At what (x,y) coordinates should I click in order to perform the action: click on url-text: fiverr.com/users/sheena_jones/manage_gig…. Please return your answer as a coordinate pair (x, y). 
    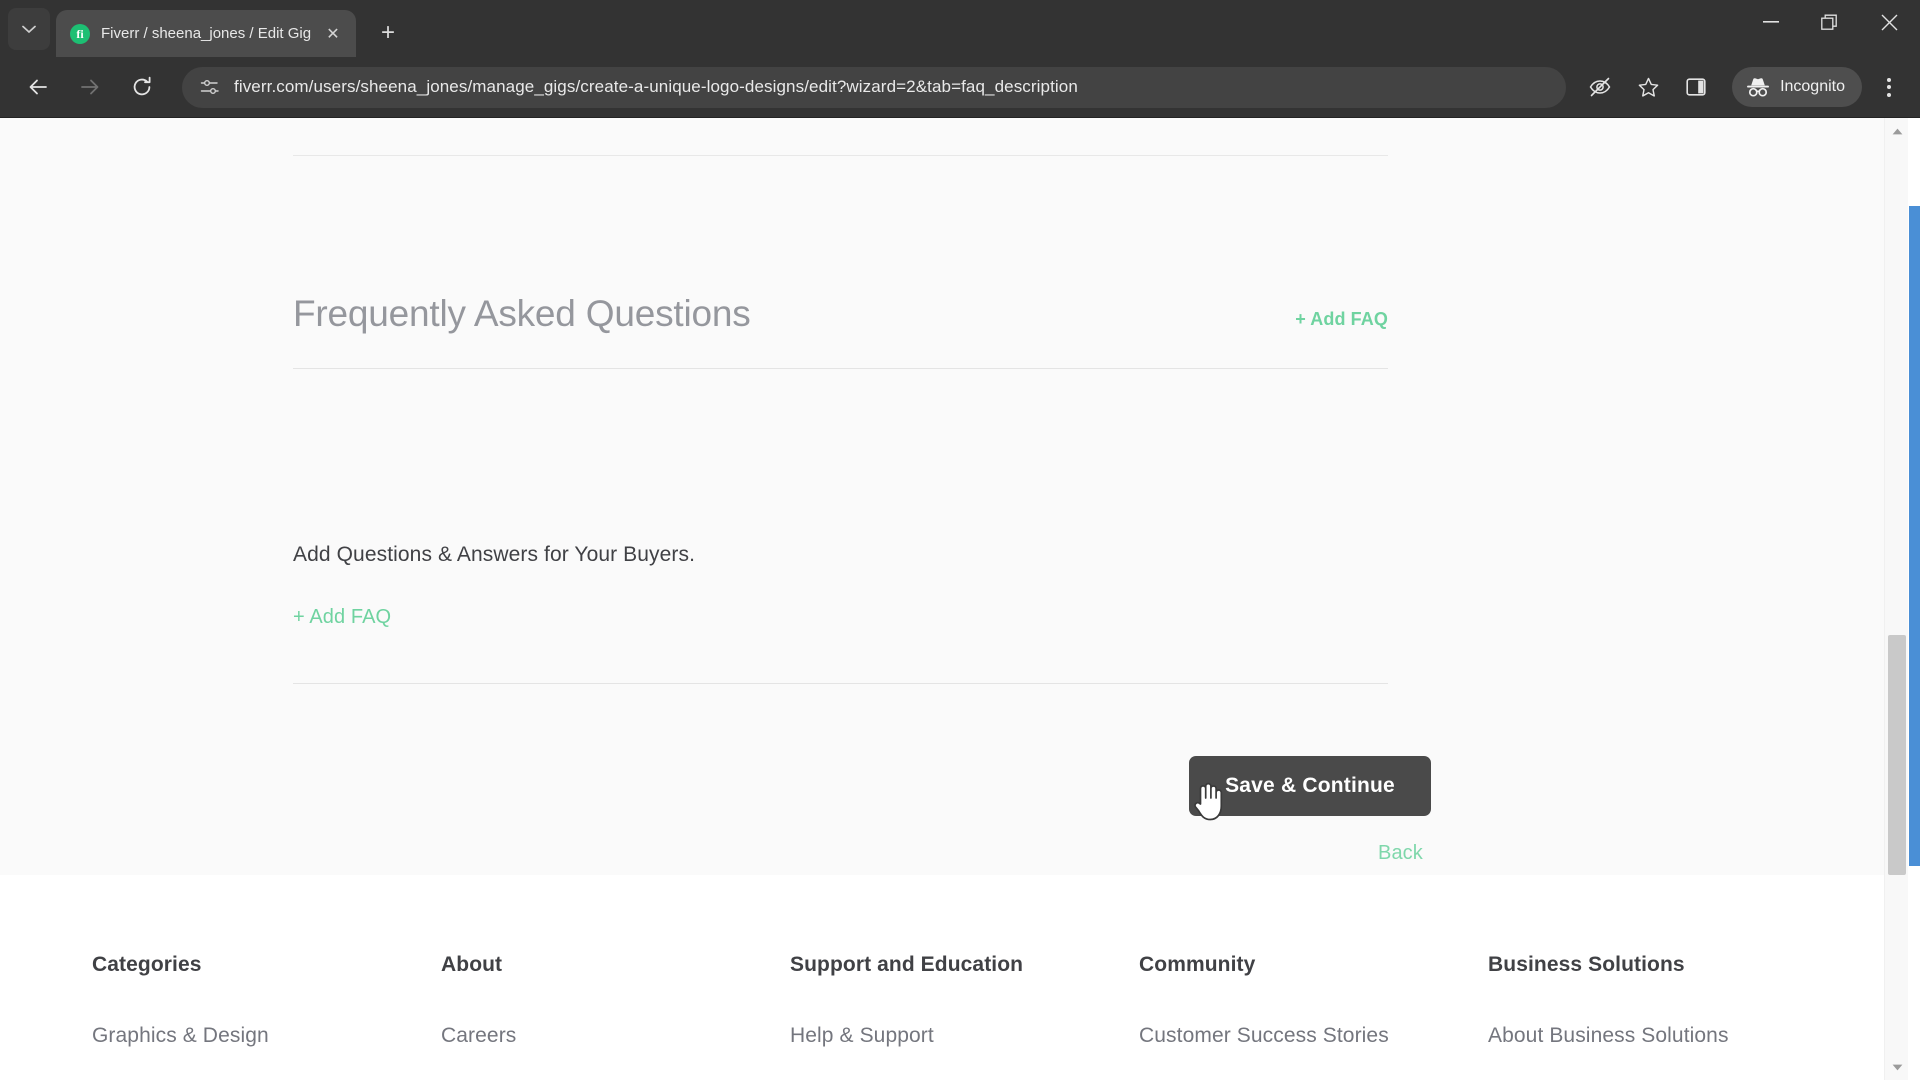
    Looking at the image, I should click on (656, 86).